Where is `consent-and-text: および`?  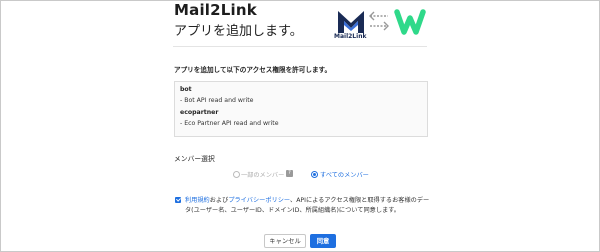 consent-and-text: および is located at coordinates (219, 200).